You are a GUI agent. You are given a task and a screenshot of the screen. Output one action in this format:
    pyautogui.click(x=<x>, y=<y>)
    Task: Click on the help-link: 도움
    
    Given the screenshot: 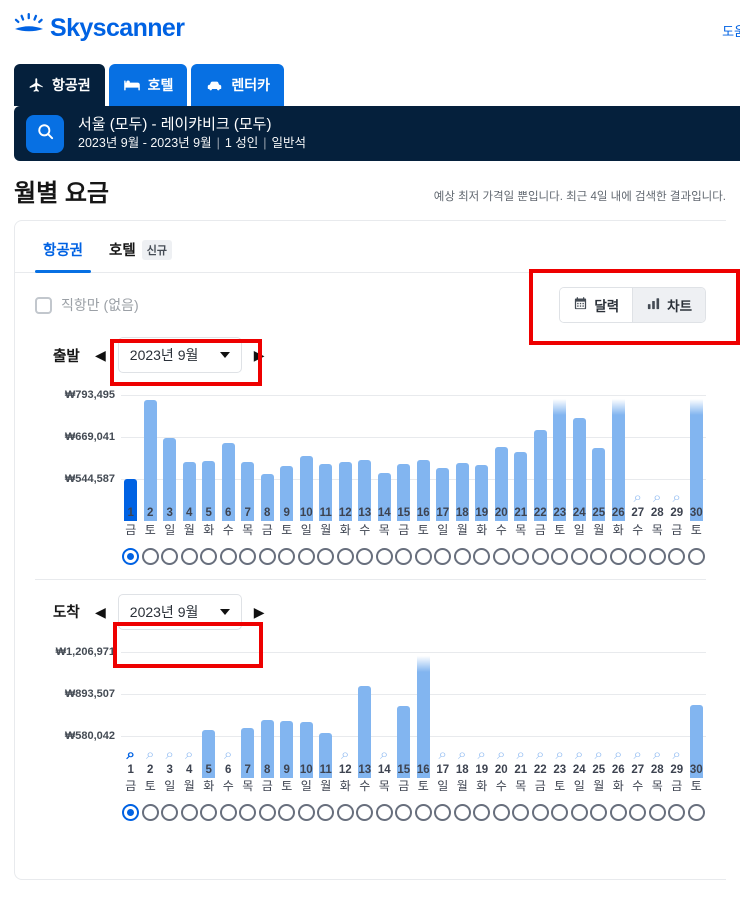 What is the action you would take?
    pyautogui.click(x=731, y=30)
    